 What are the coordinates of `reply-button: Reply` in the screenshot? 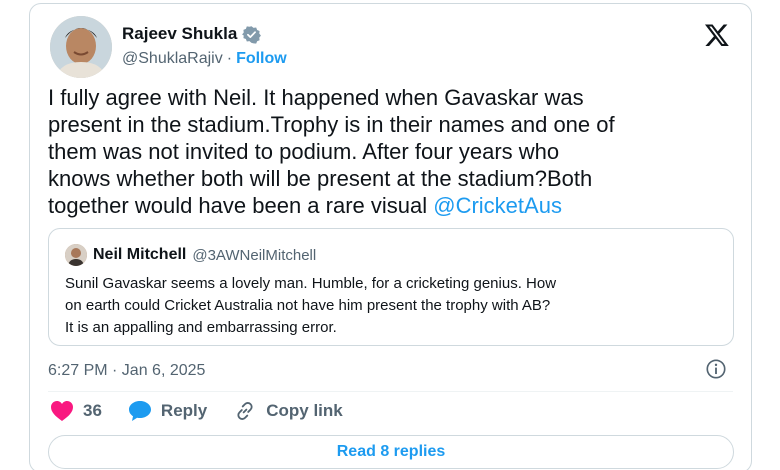 It's located at (167, 411).